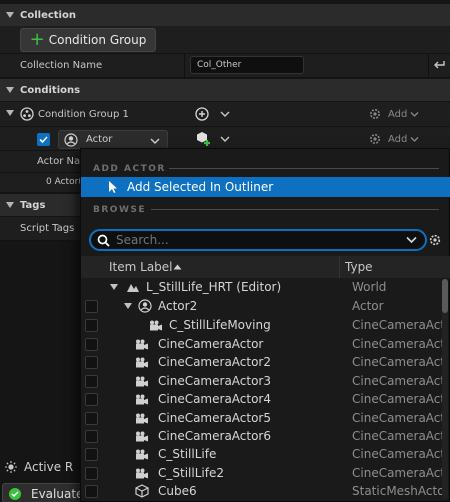  I want to click on item-type: World, so click(369, 287).